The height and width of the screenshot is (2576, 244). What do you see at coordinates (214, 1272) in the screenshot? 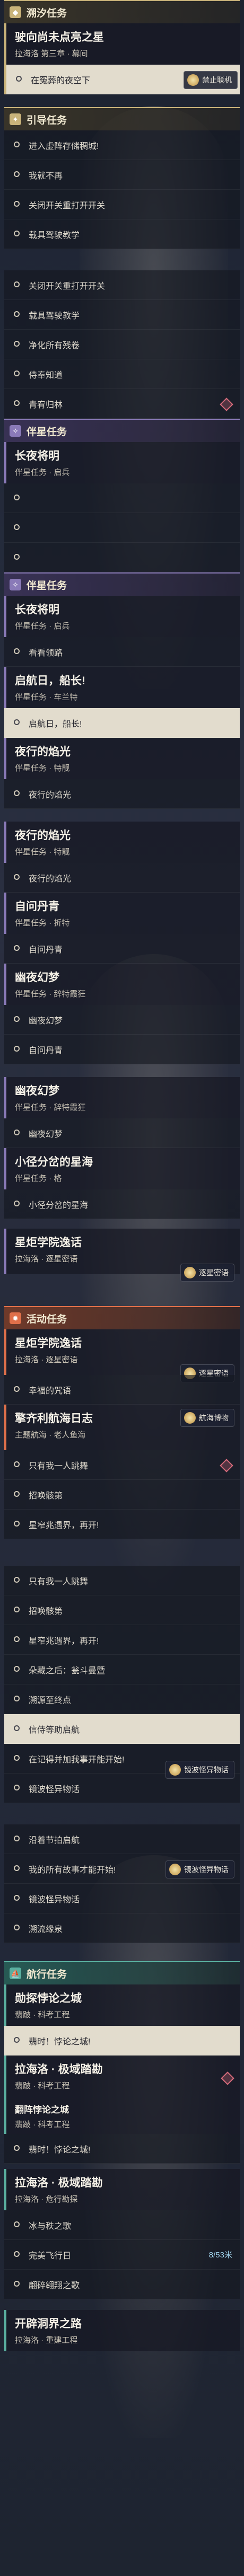
I see `badge-label: 逐星密语` at bounding box center [214, 1272].